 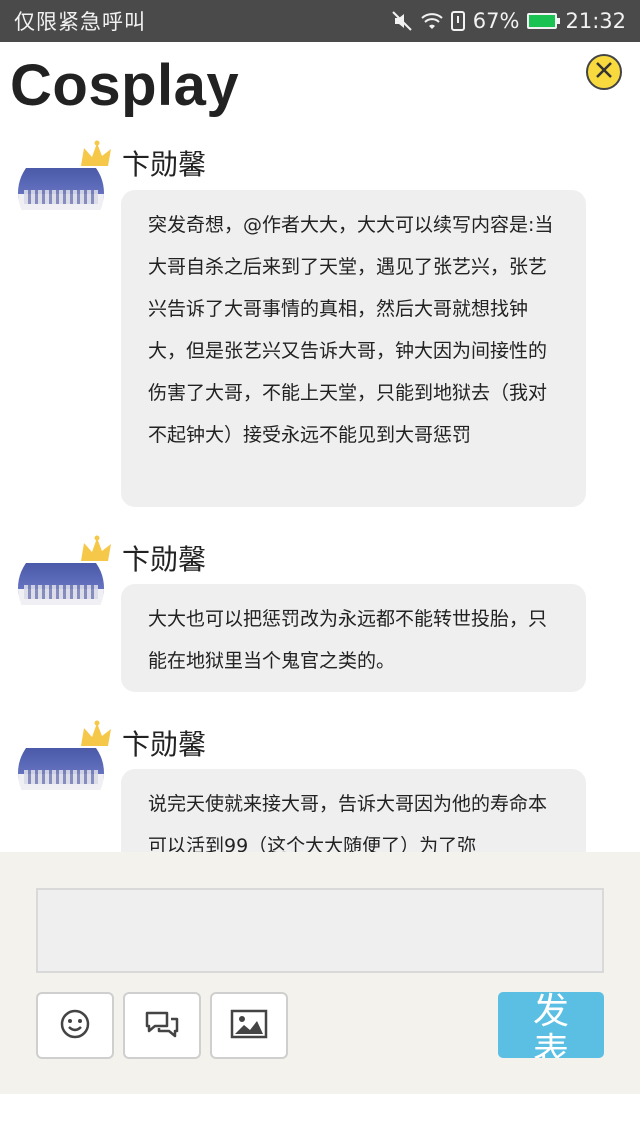 I want to click on image-button, so click(x=249, y=1025).